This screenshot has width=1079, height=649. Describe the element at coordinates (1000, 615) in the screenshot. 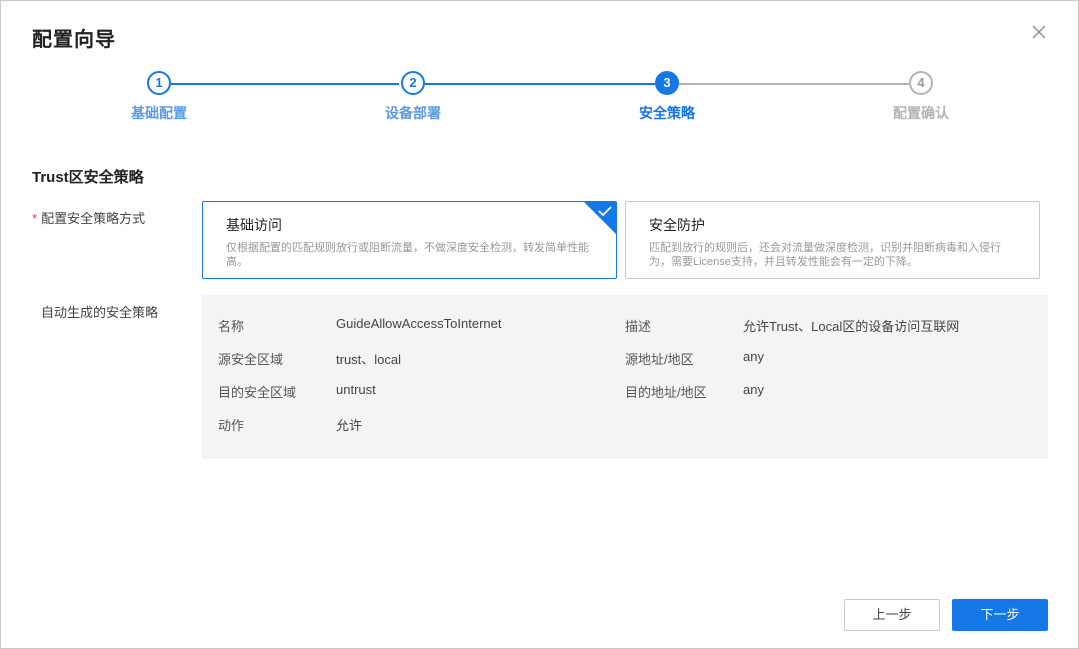

I see `next-step-button: 下一步` at that location.